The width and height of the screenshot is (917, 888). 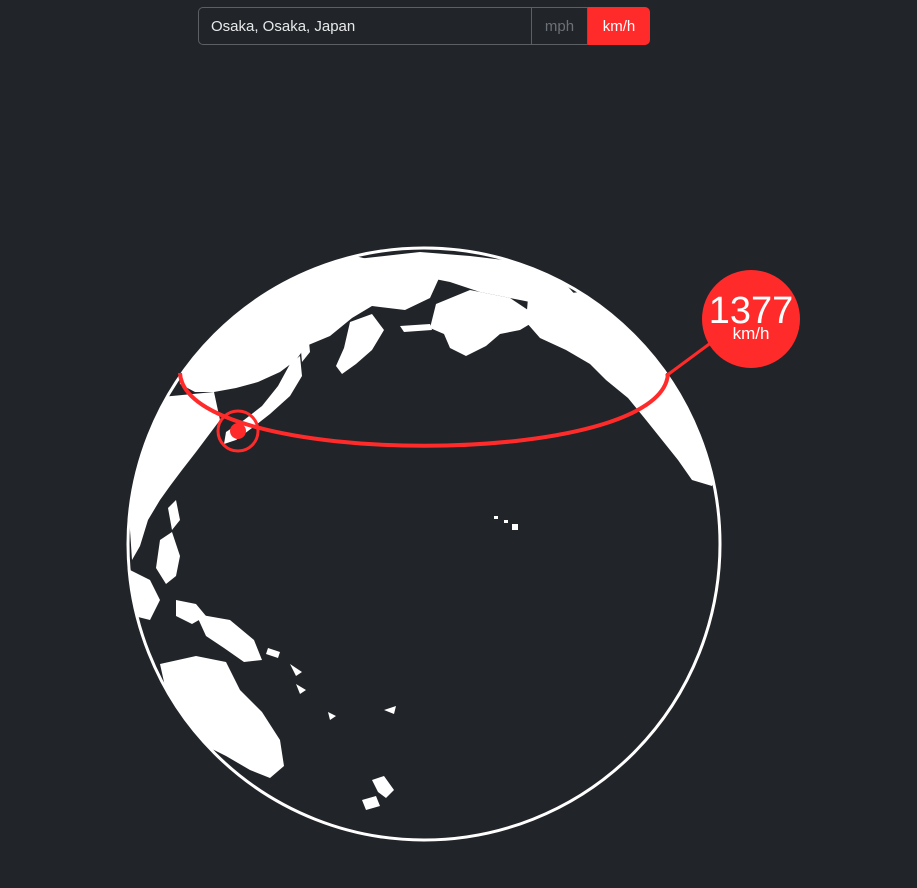 What do you see at coordinates (168, 542) in the screenshot?
I see `landmass-philippines` at bounding box center [168, 542].